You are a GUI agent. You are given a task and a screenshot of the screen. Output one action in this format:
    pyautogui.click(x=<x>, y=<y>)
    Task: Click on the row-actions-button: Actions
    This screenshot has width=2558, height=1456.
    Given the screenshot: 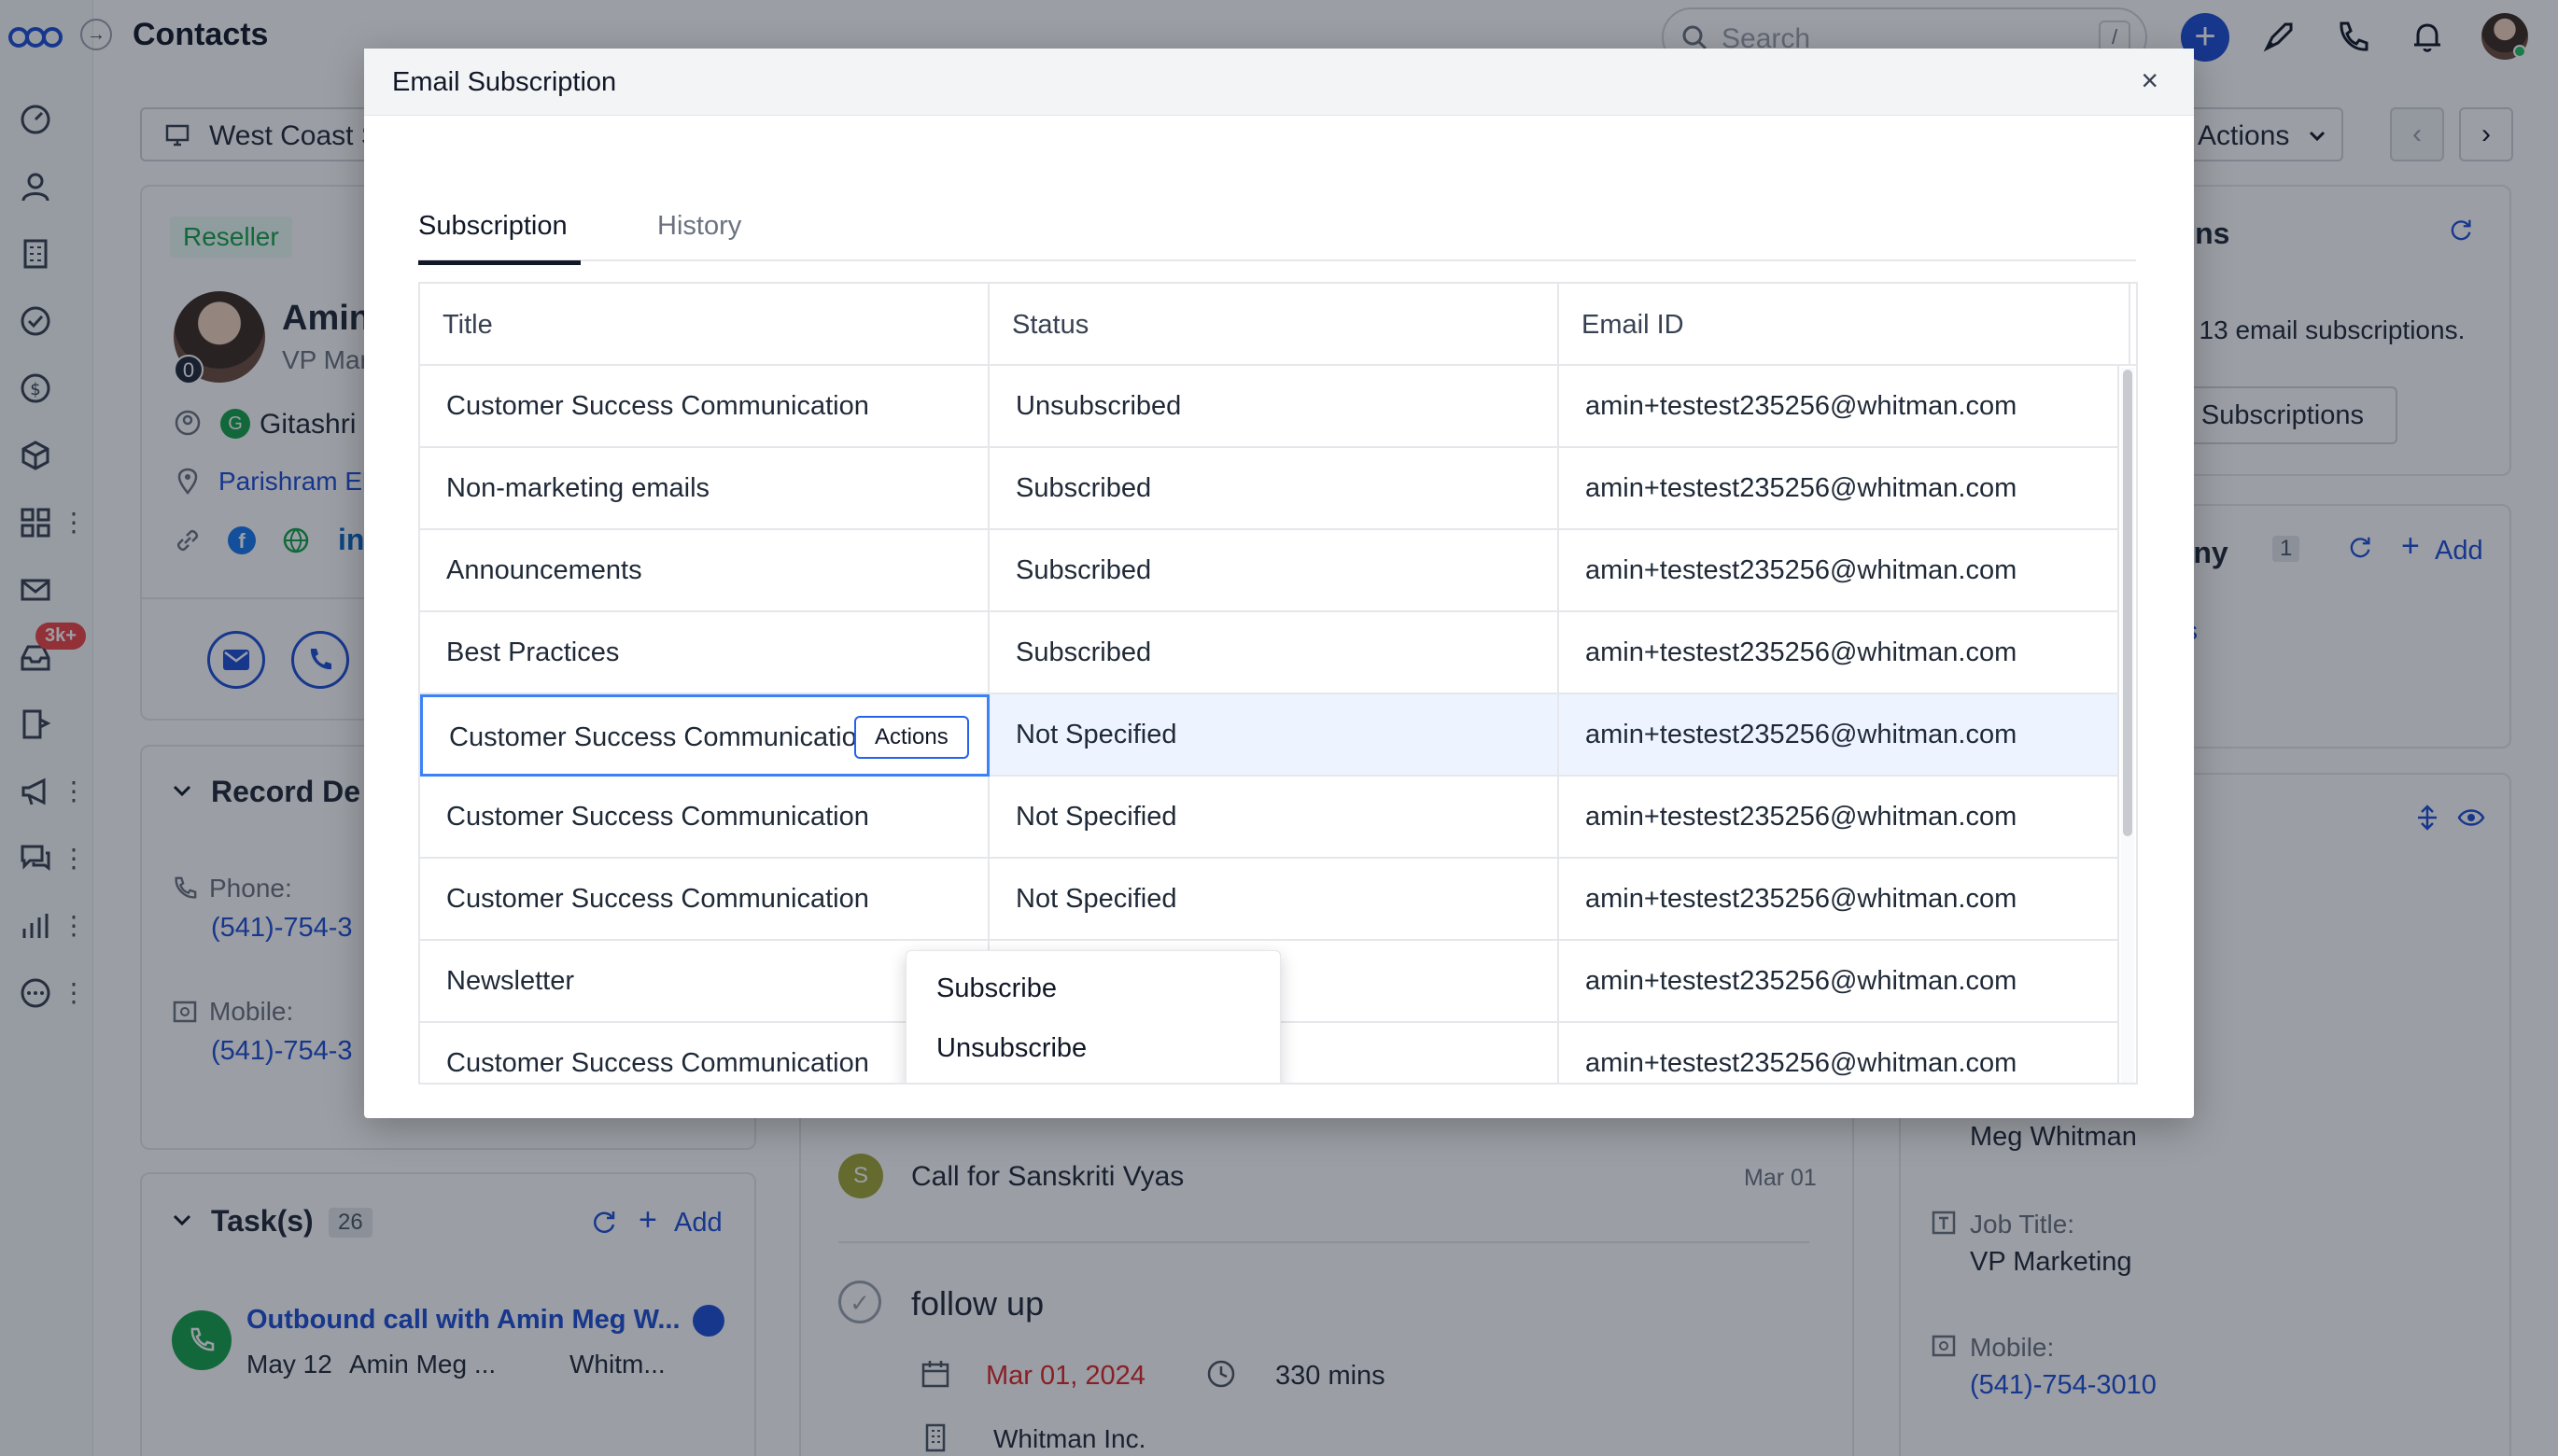 What is the action you would take?
    pyautogui.click(x=911, y=737)
    